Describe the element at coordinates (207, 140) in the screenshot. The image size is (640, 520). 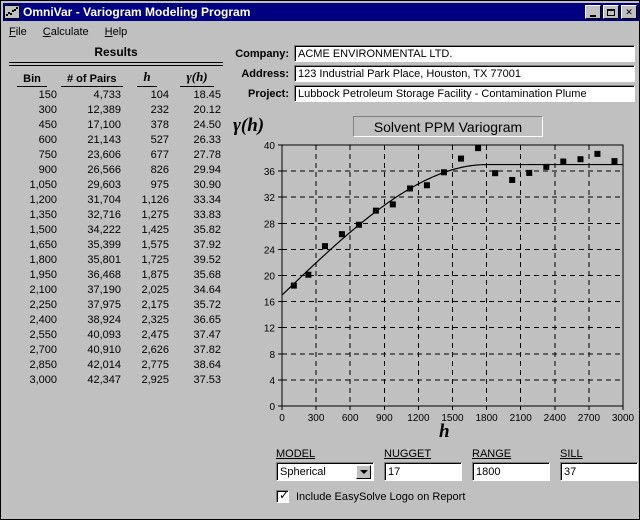
I see `table-cell: 26.33` at that location.